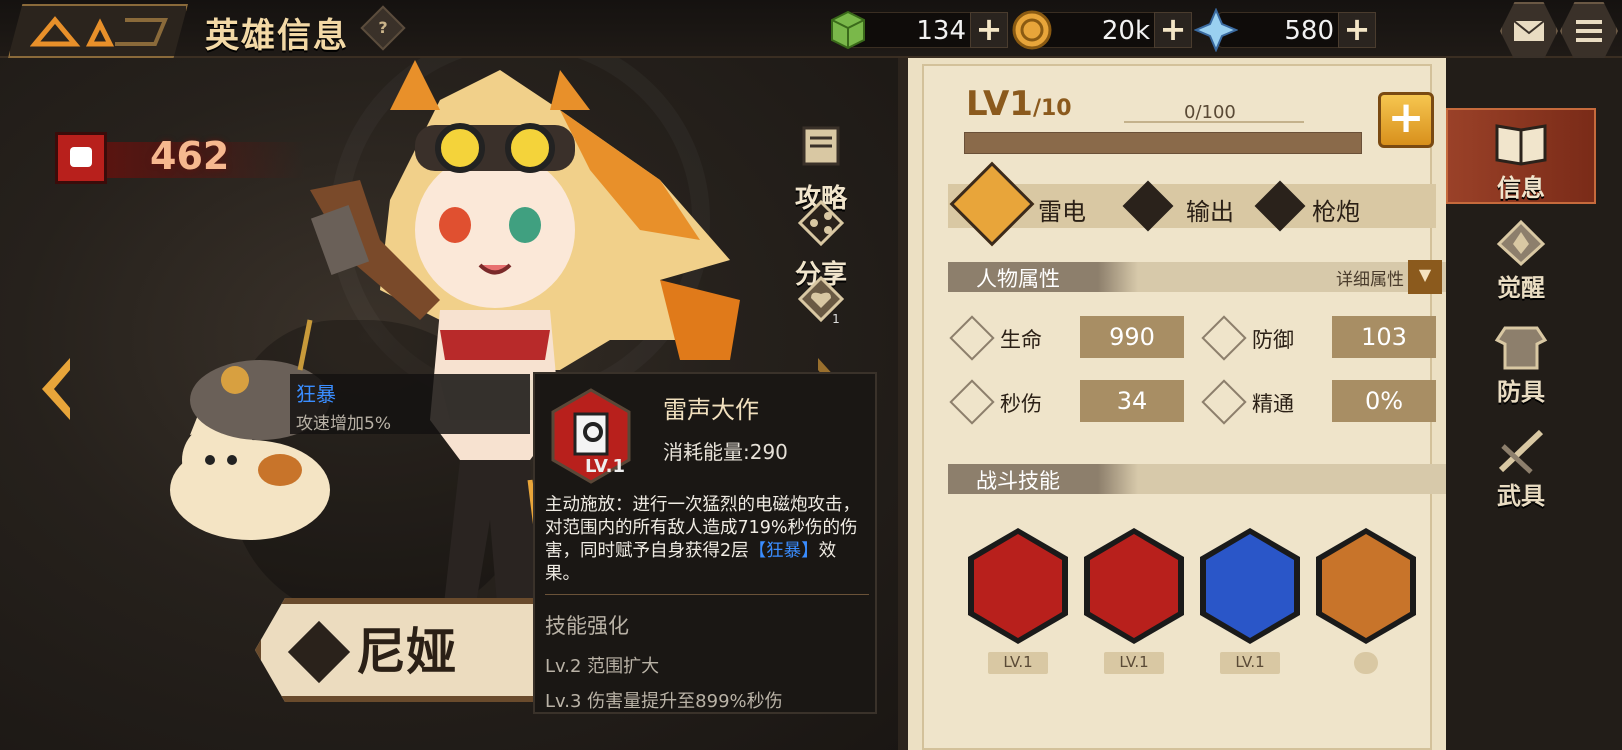  I want to click on tab-label: 防具, so click(1521, 392).